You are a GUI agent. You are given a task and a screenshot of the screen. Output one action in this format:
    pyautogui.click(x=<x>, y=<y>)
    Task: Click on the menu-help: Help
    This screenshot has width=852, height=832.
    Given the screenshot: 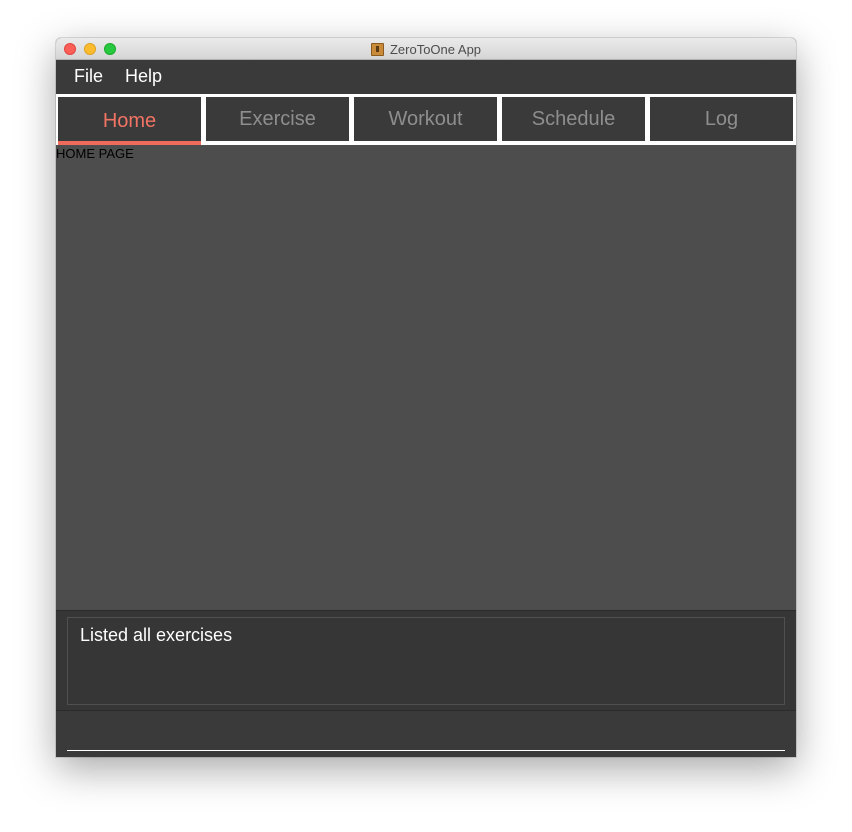 What is the action you would take?
    pyautogui.click(x=143, y=76)
    